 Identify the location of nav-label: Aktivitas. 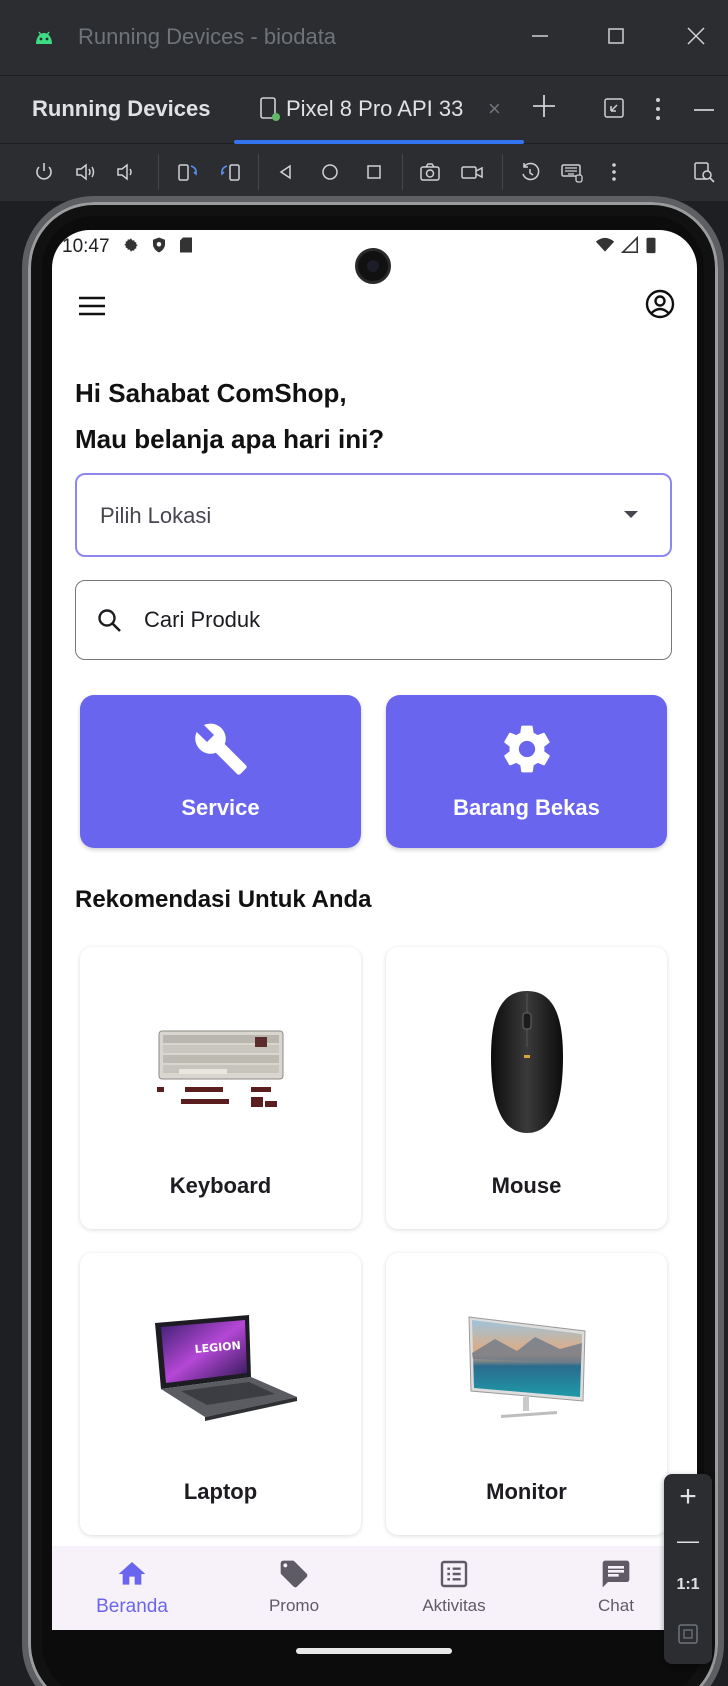
(454, 1605).